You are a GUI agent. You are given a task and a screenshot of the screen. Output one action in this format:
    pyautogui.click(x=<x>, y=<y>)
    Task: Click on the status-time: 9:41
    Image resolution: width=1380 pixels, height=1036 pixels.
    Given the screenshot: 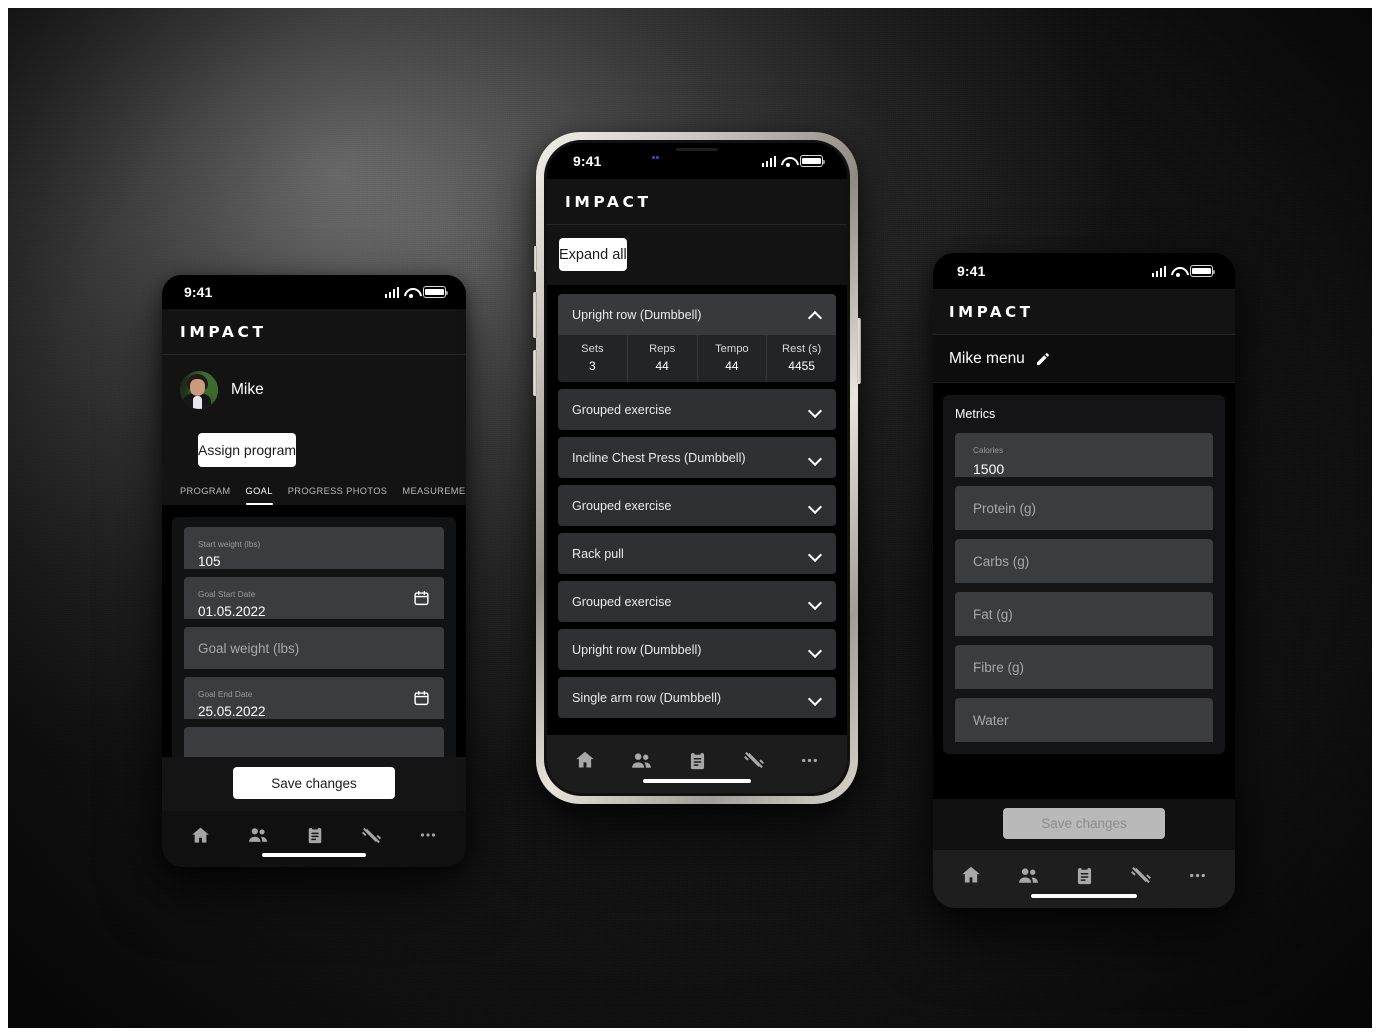 What is the action you would take?
    pyautogui.click(x=587, y=161)
    